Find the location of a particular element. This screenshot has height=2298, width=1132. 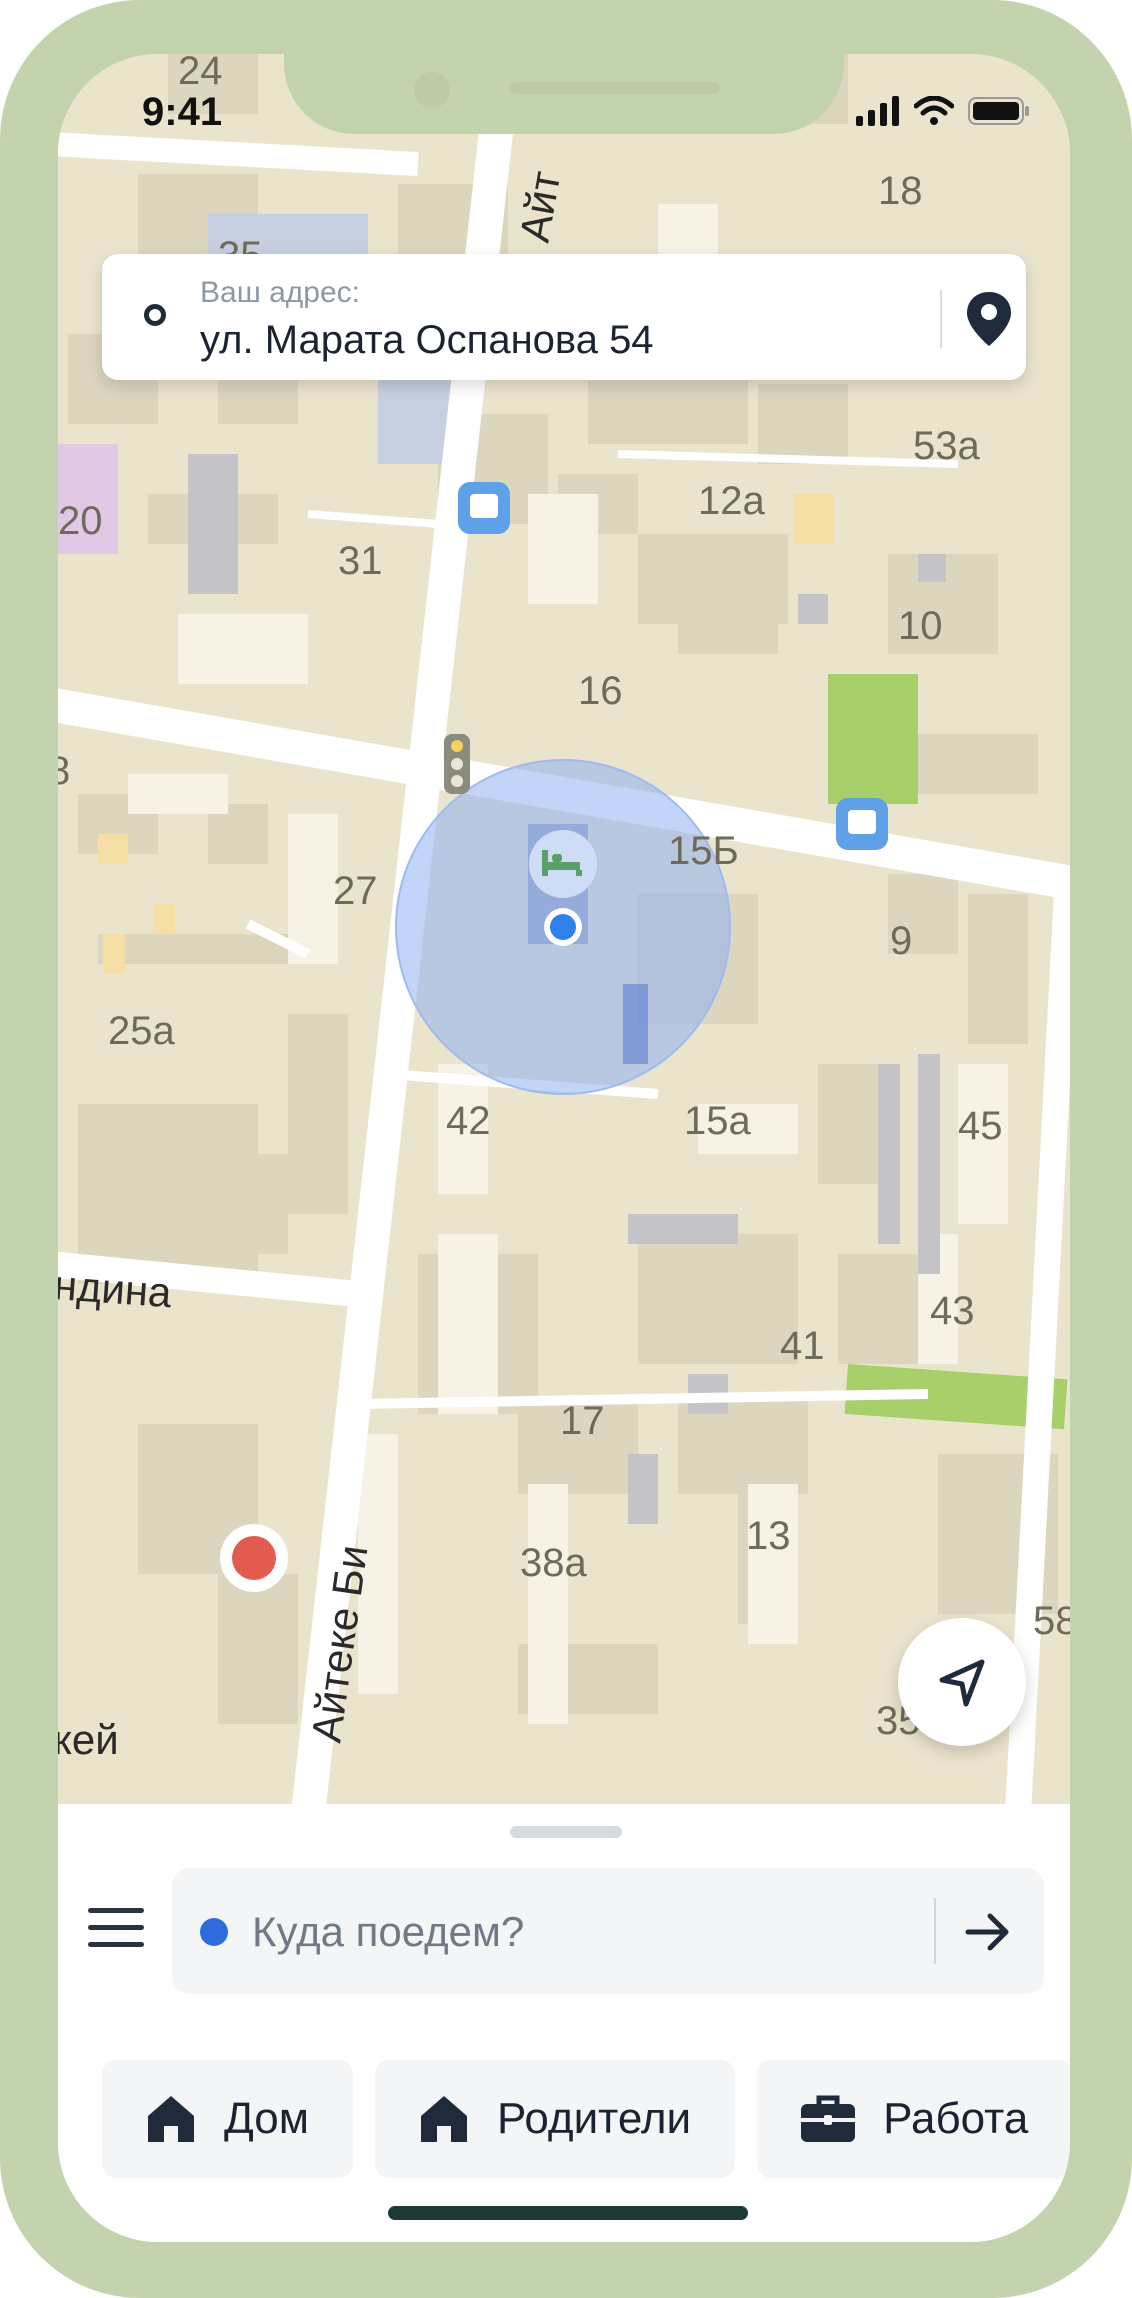

street-label-ndina: ндина is located at coordinates (116, 1288).